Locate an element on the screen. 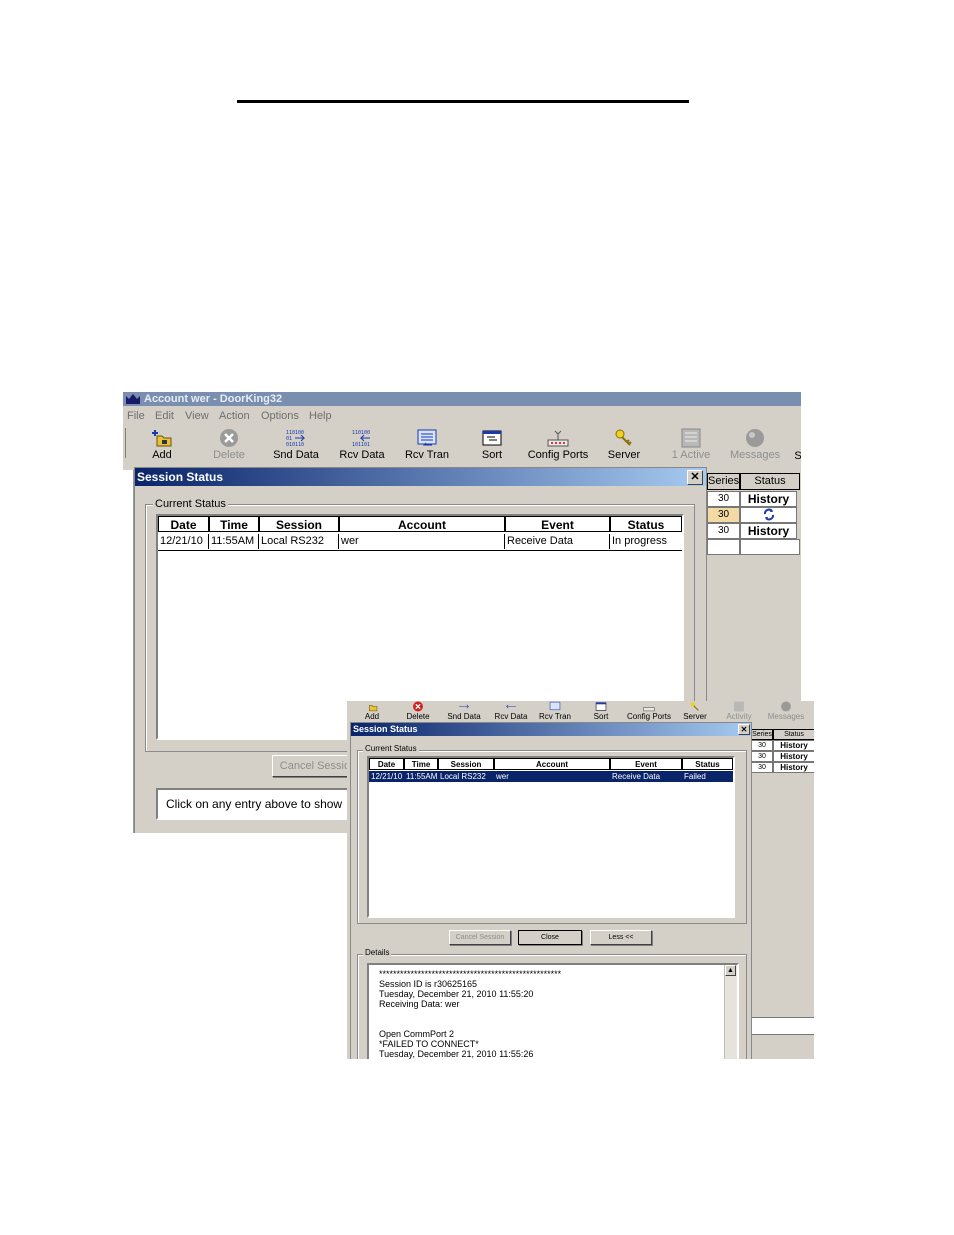  toolbar-activity-button: Activity is located at coordinates (739, 711).